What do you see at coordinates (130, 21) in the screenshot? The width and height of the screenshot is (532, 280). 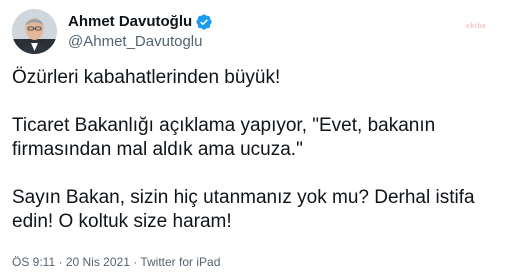 I see `author-display-name: Ahmet Davutoğlu` at bounding box center [130, 21].